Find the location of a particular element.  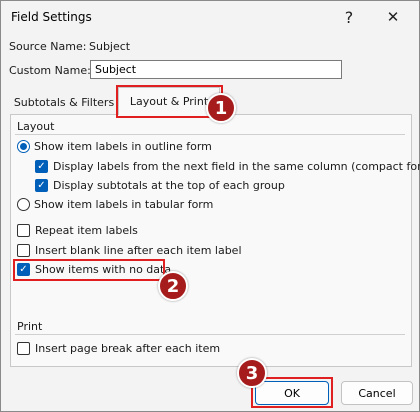

step-1-badge: 1 is located at coordinates (221, 108).